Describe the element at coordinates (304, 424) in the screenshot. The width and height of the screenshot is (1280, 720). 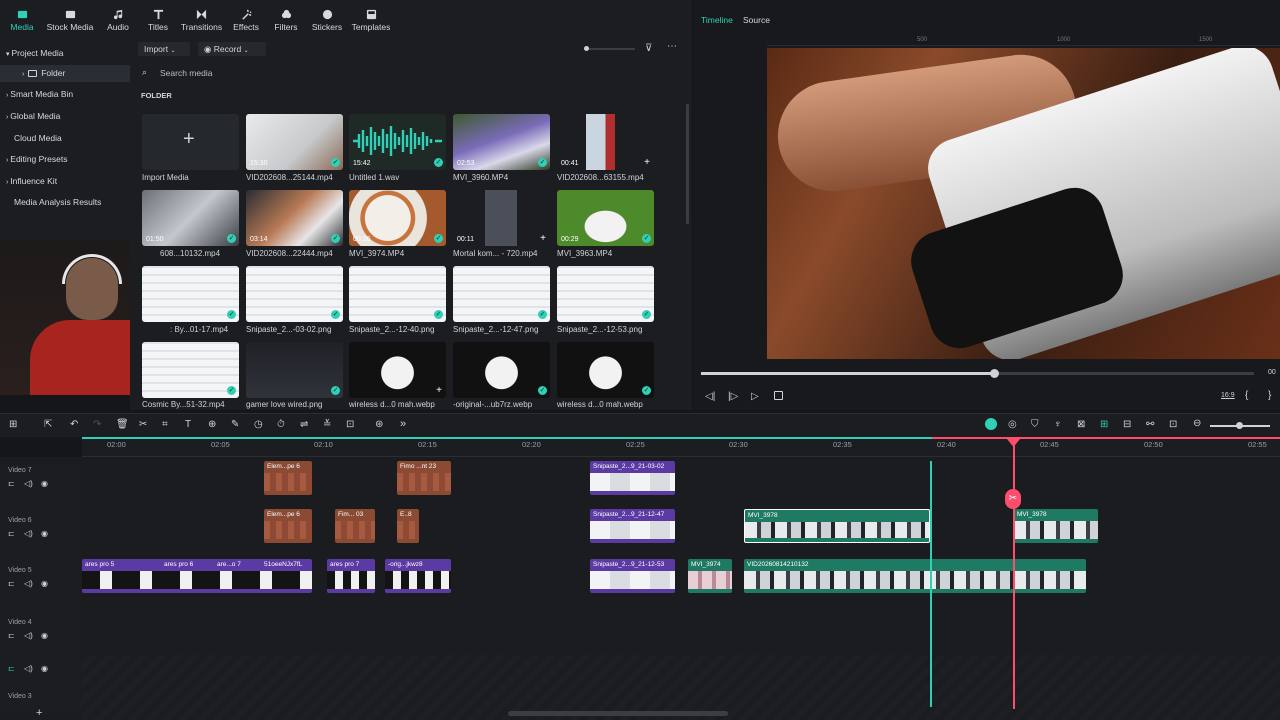
I see `transform-icon: ⇌` at that location.